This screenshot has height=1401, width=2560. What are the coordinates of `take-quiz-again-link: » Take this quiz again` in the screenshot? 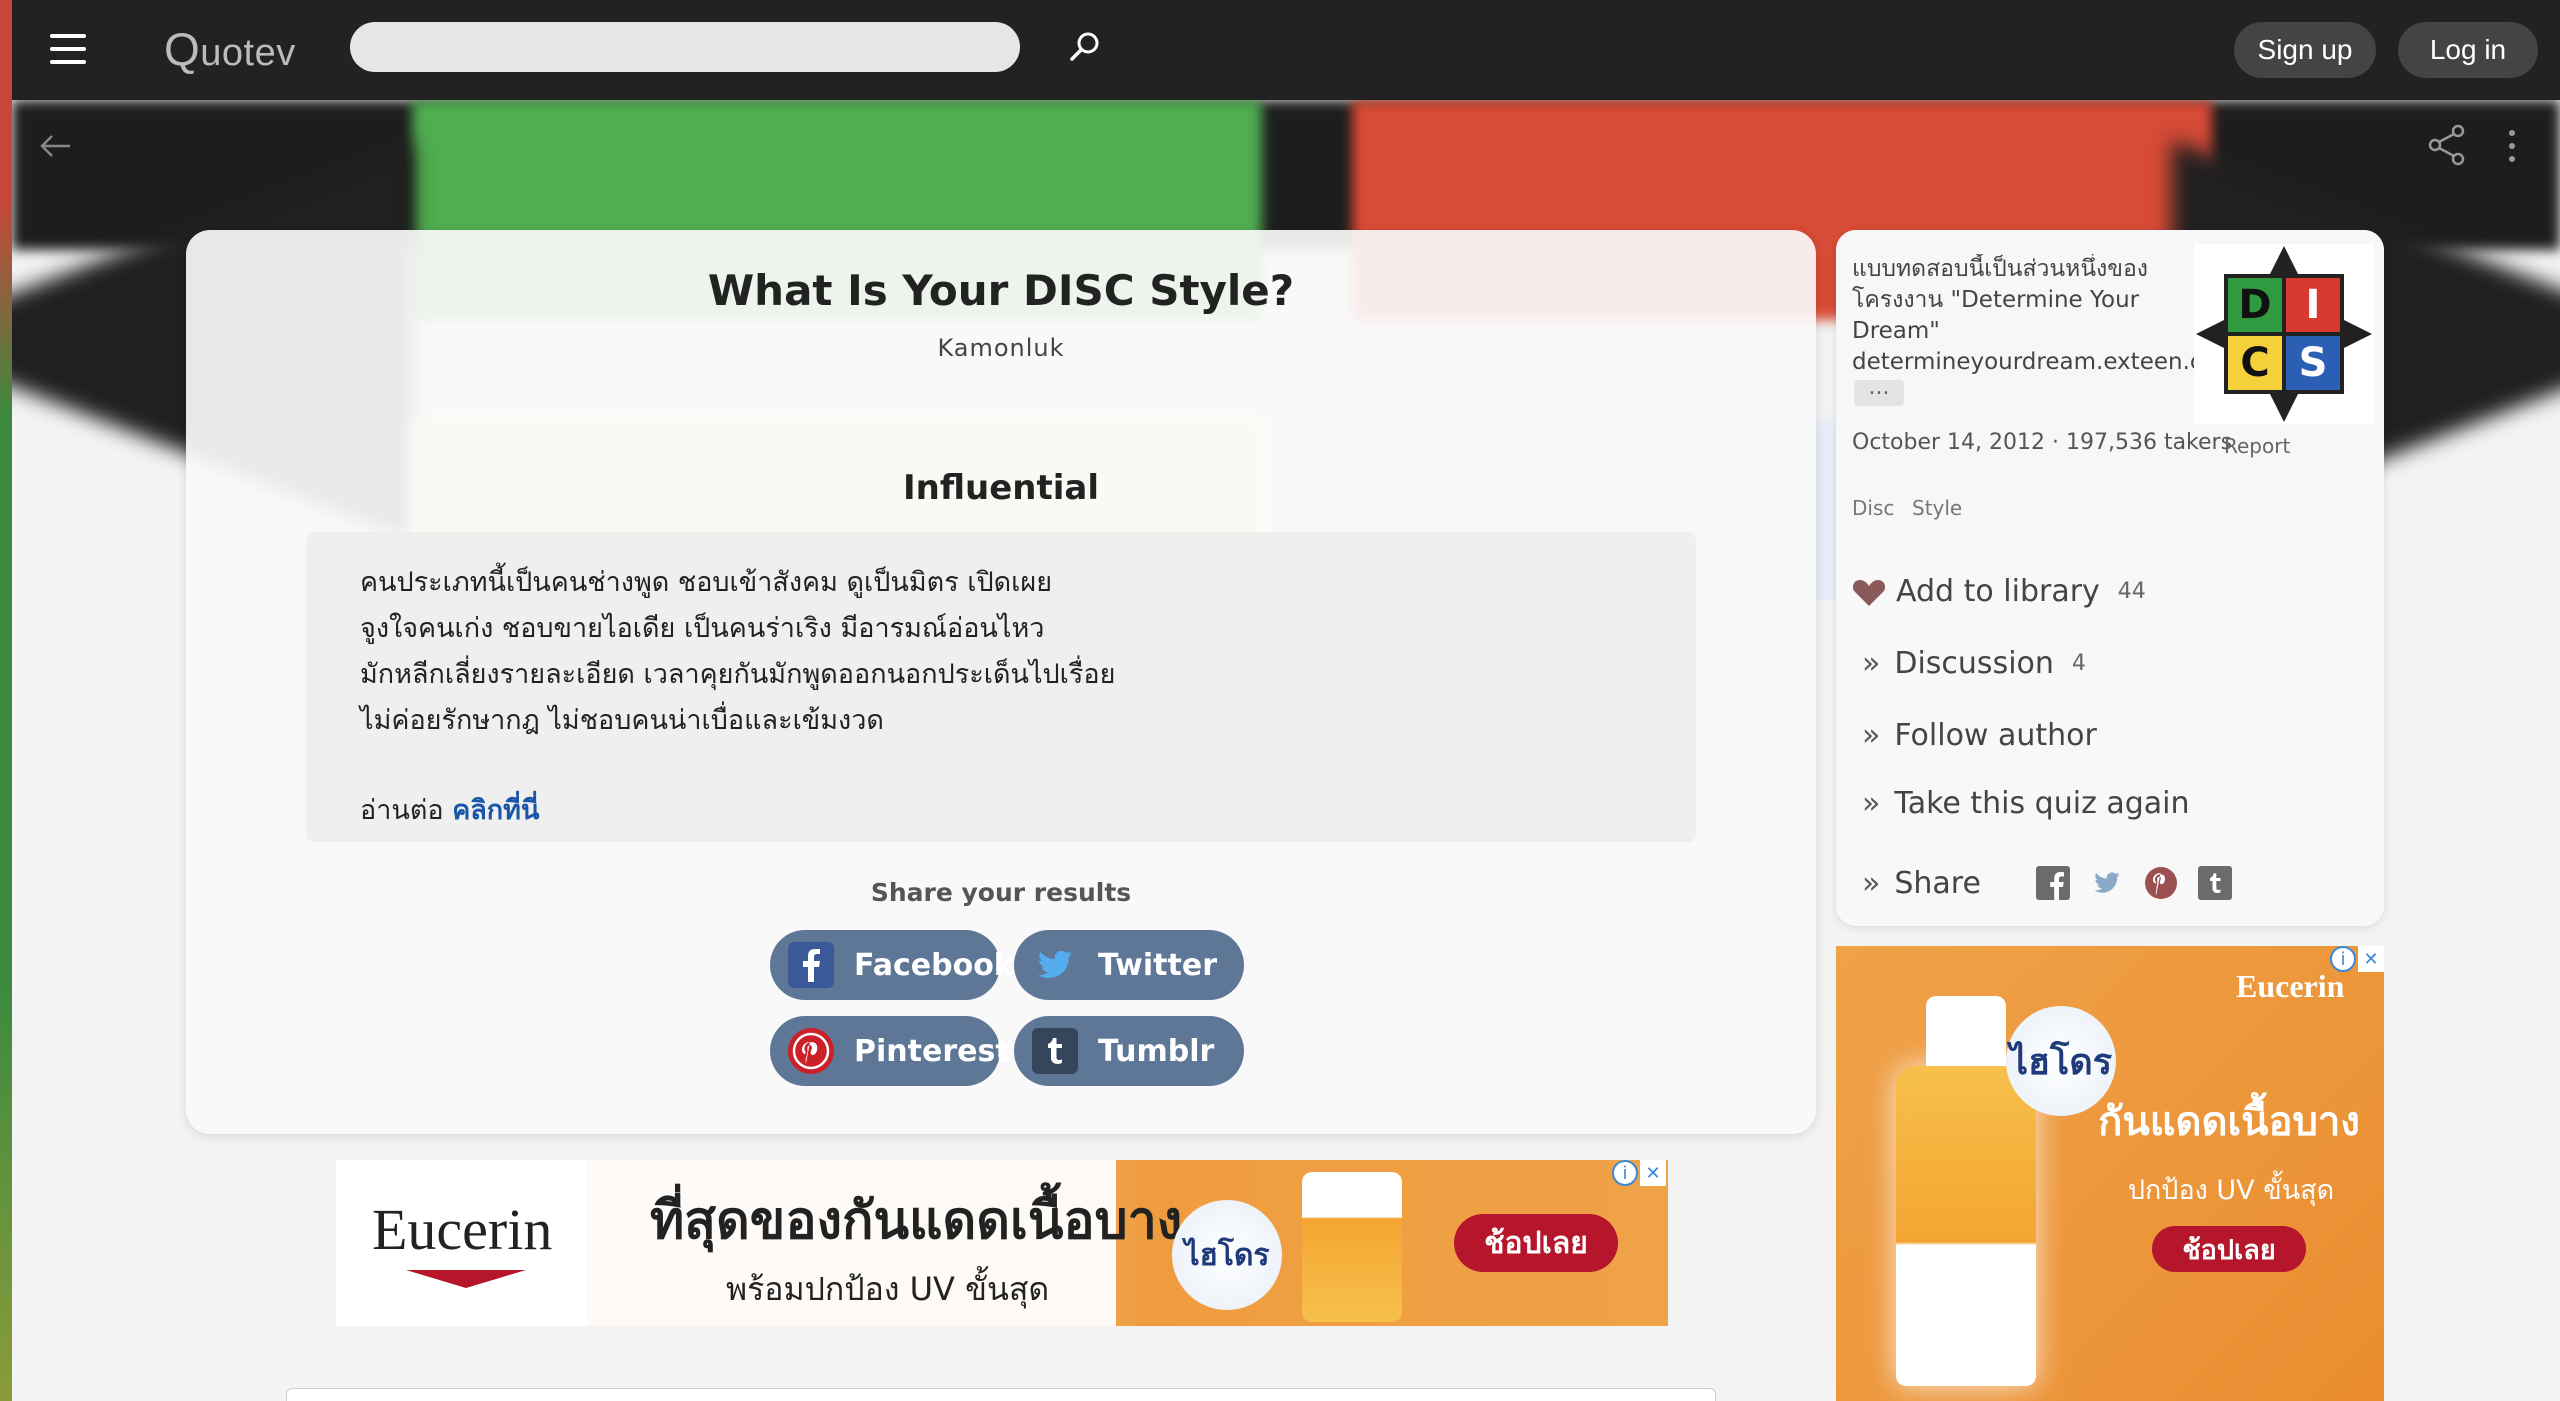 It's located at (2026, 803).